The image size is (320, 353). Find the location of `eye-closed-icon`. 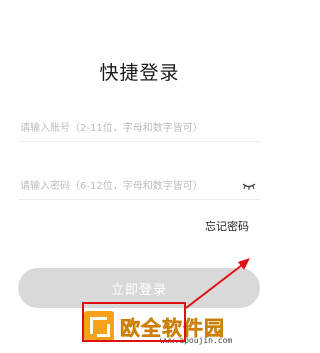

eye-closed-icon is located at coordinates (249, 186).